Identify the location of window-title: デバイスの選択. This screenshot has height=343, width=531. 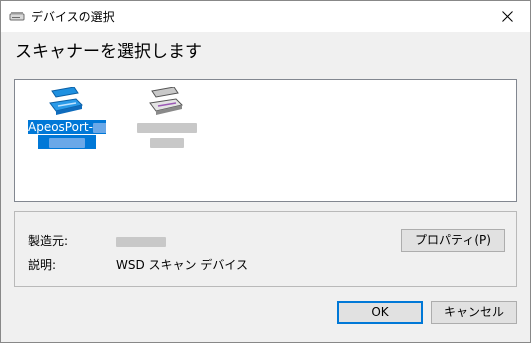
(73, 17).